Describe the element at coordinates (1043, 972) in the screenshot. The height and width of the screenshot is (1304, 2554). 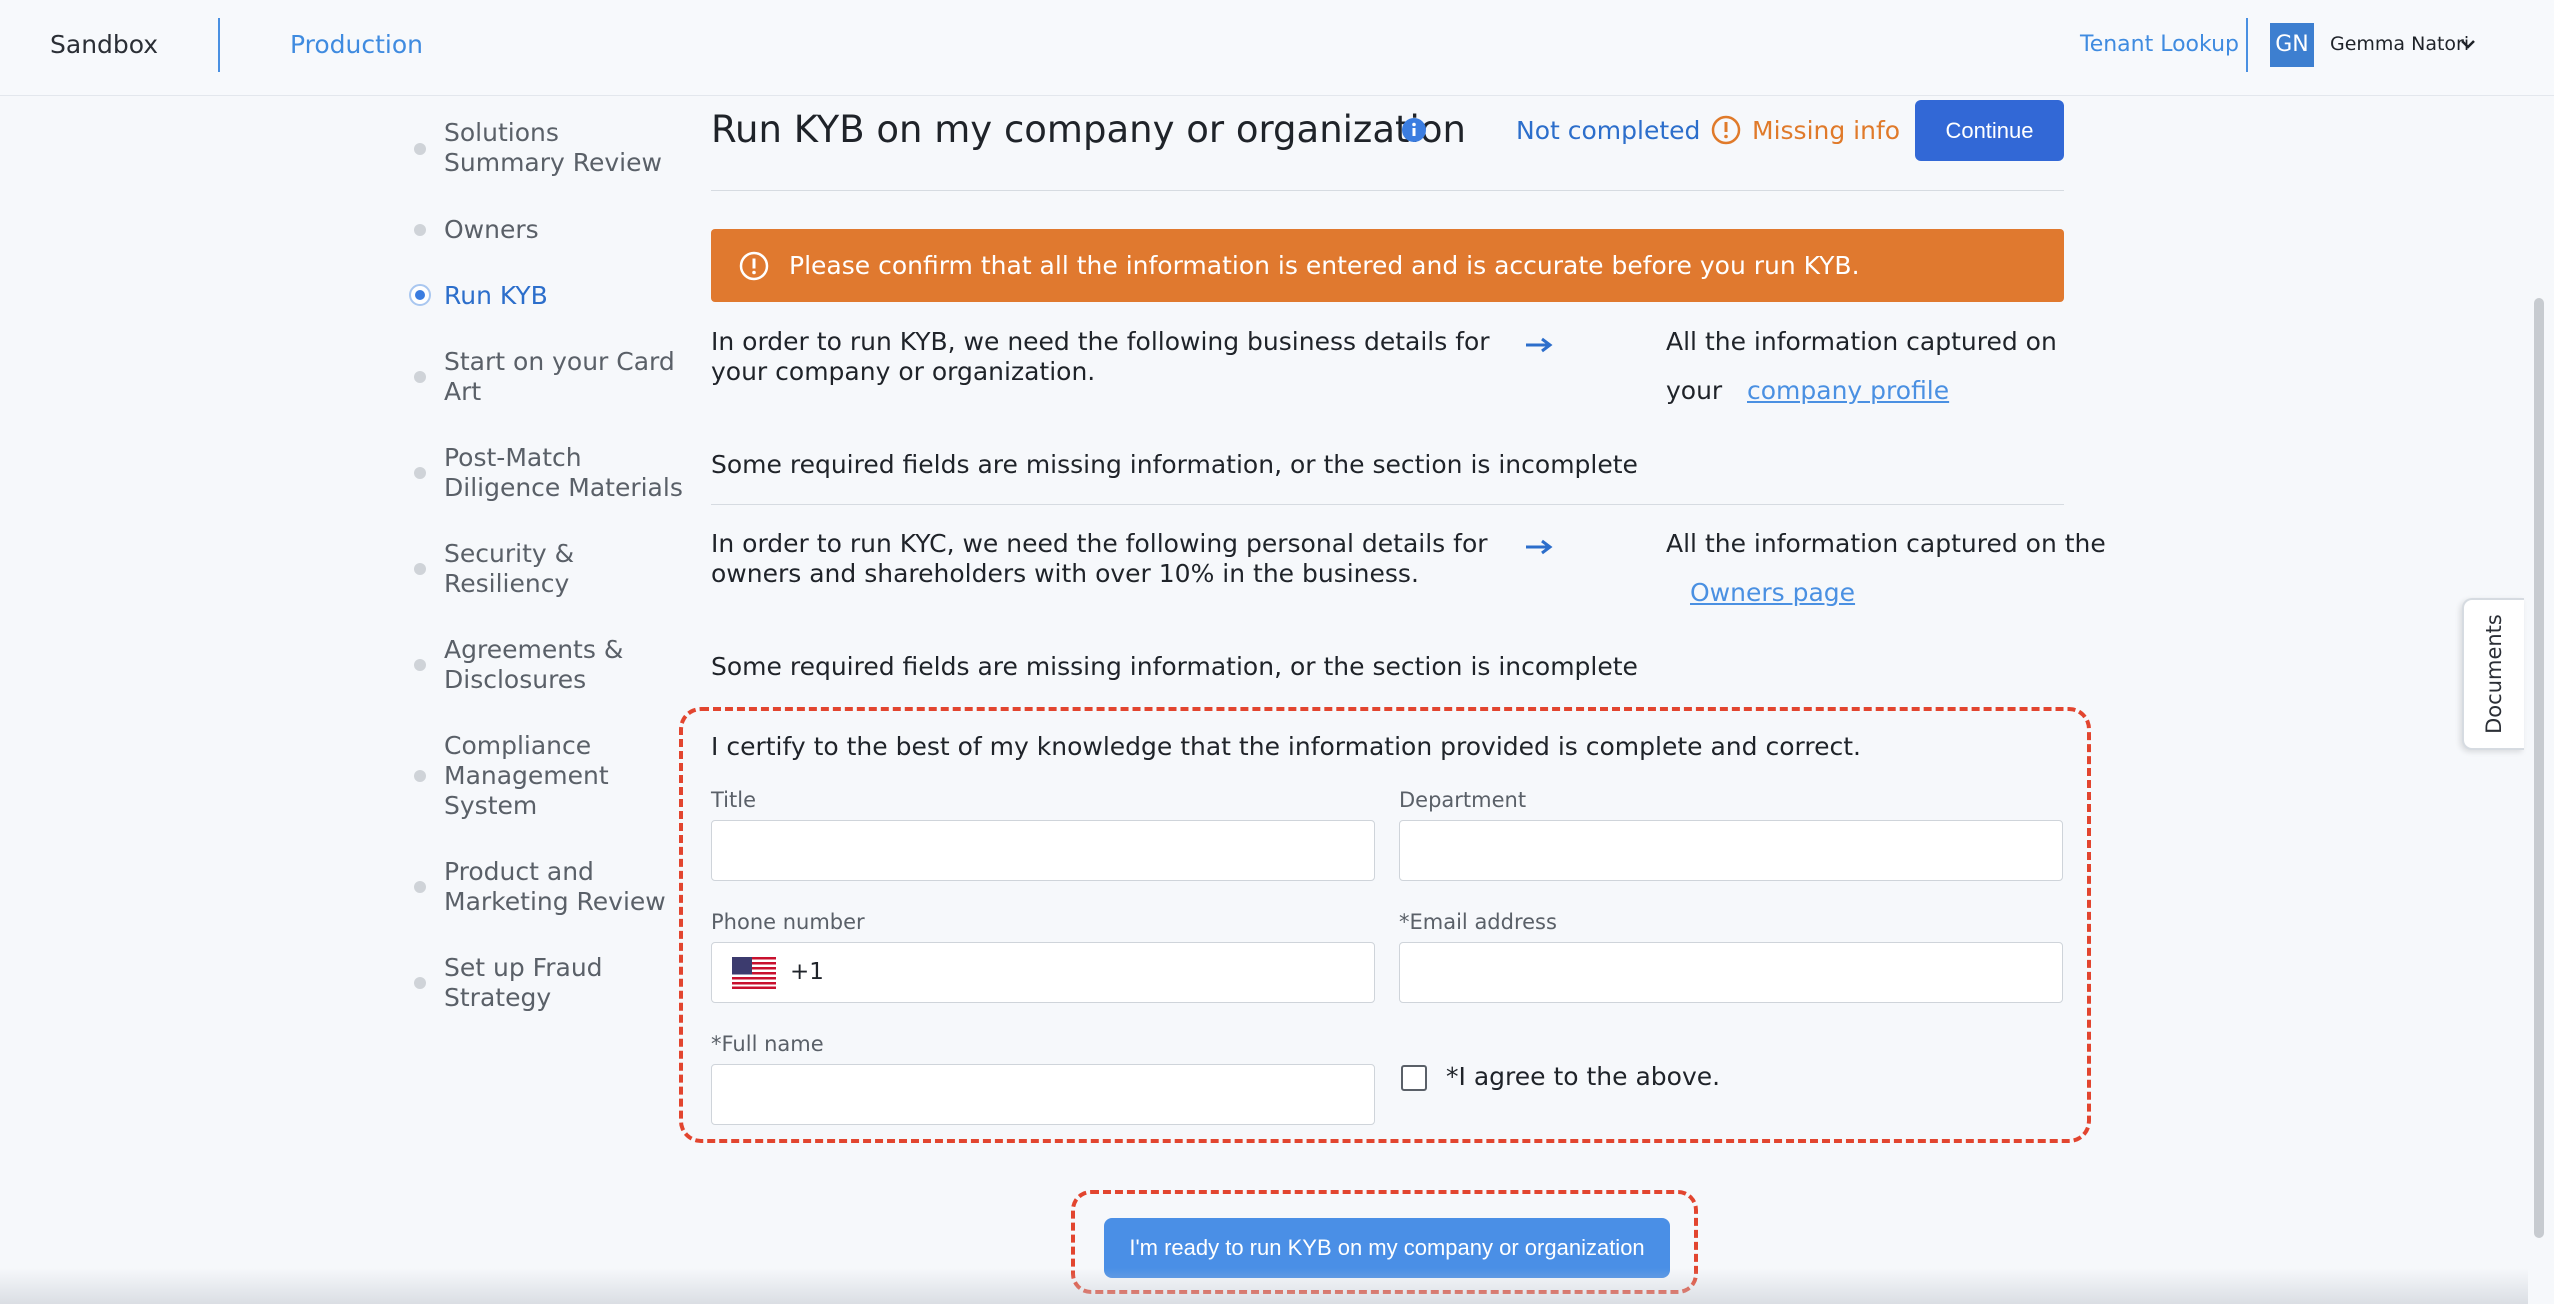
I see `phone-input: +1` at that location.